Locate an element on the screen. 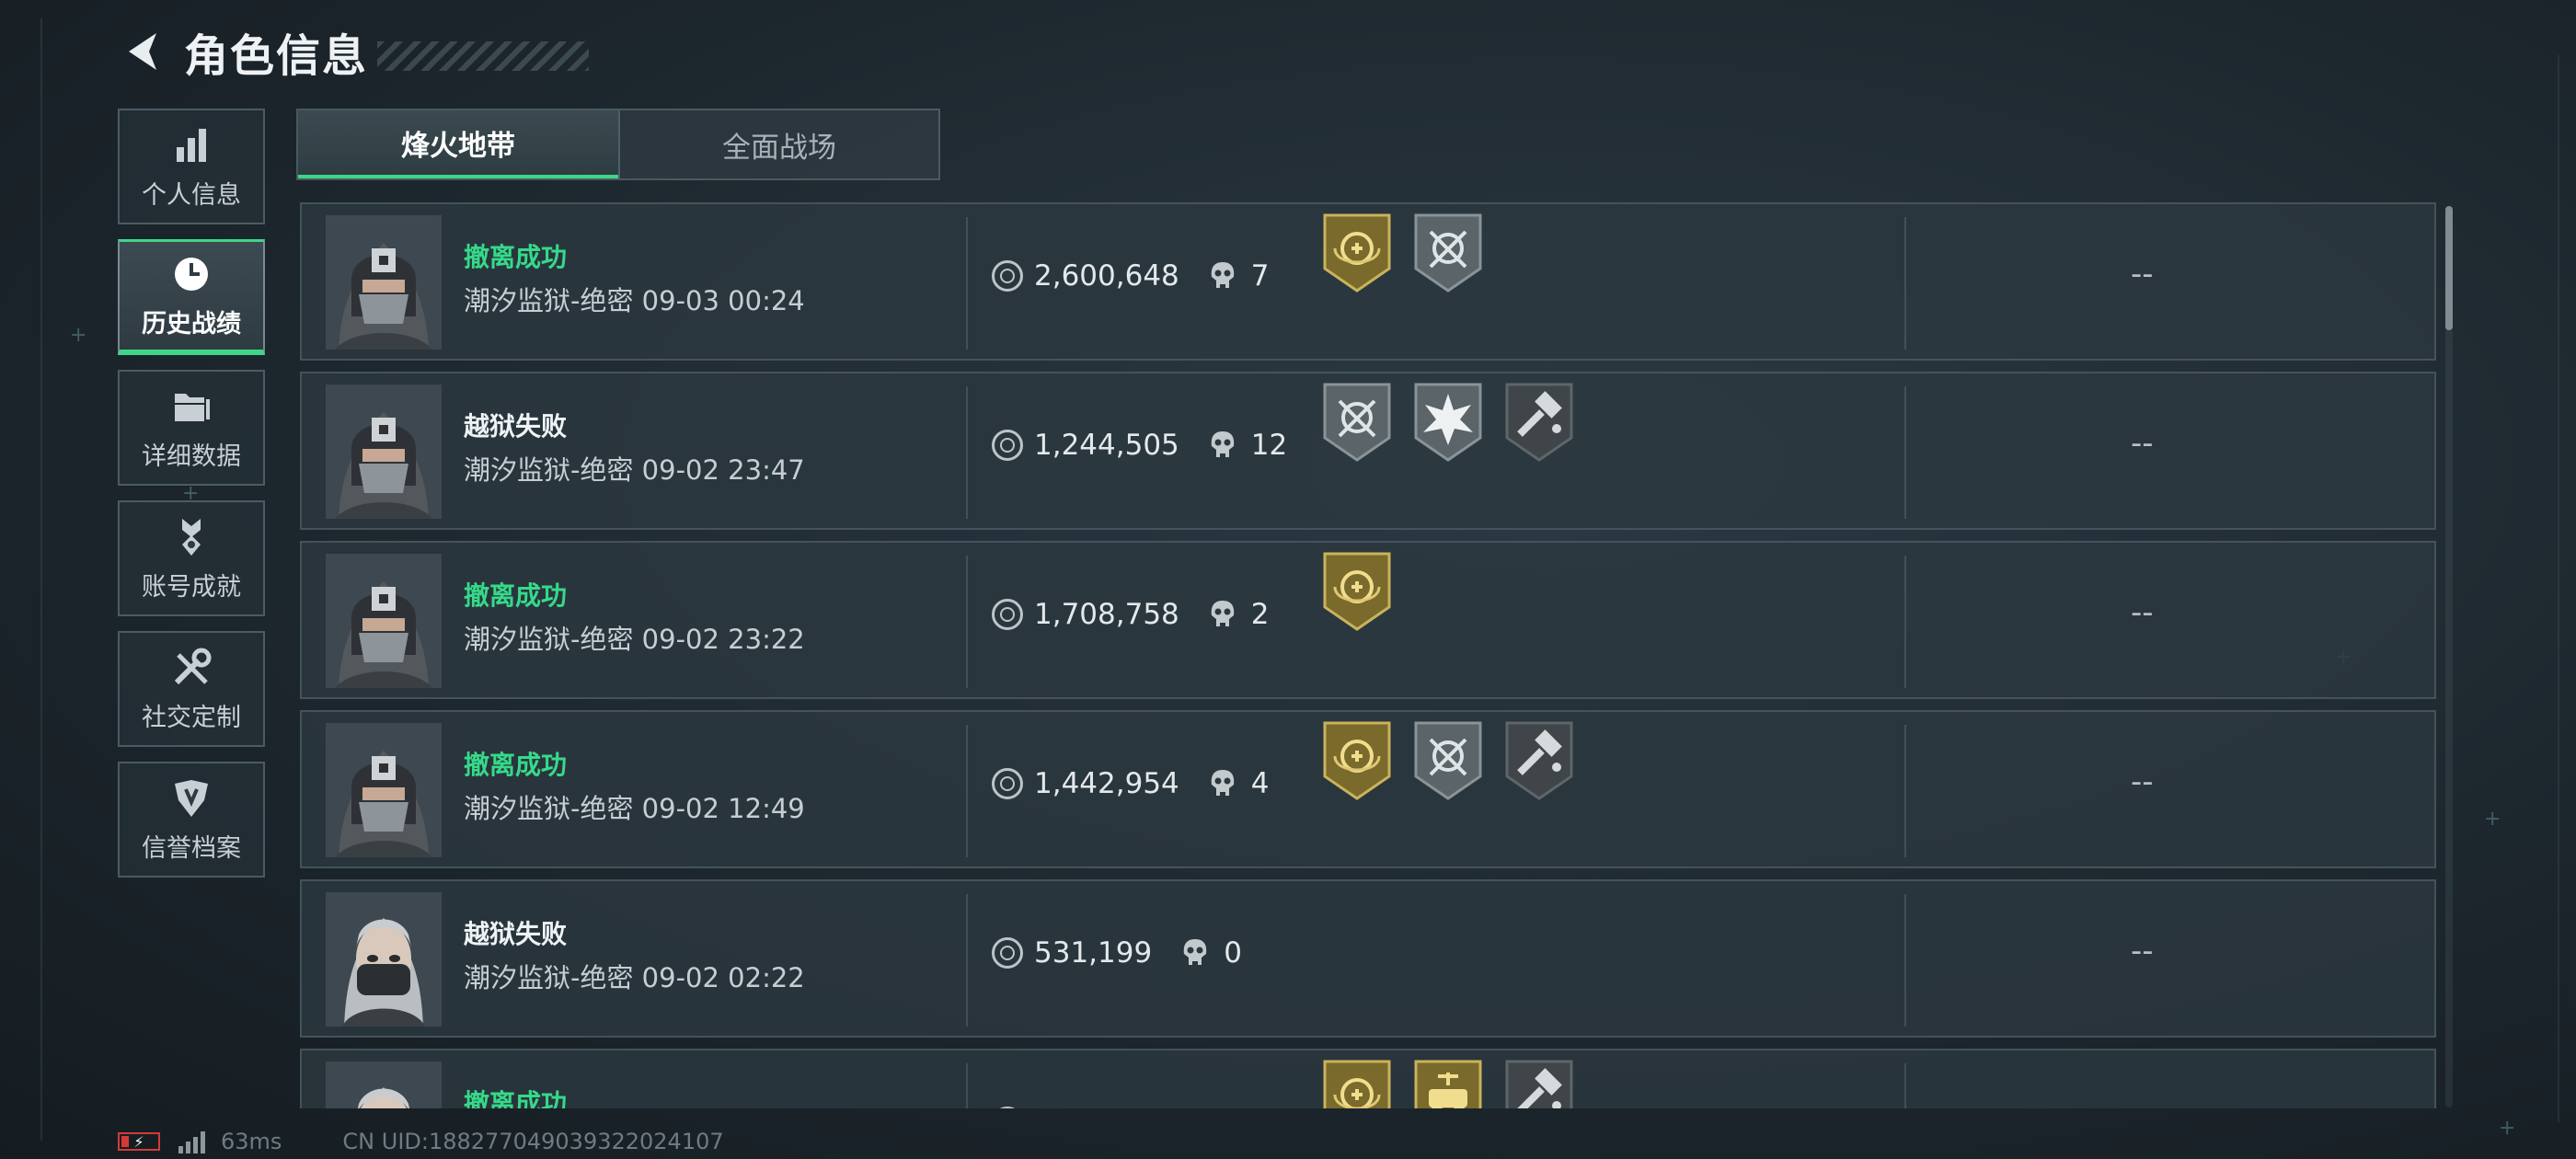  tab-full-battlefield: 全面战场 is located at coordinates (778, 144).